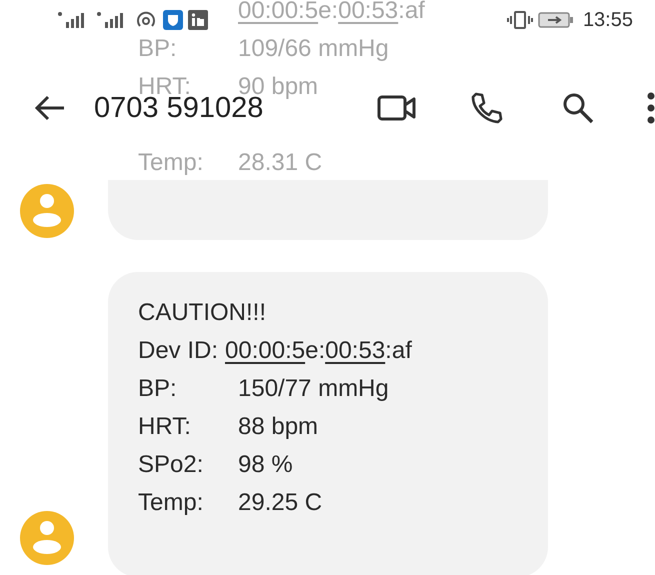  I want to click on app-icon, so click(198, 20).